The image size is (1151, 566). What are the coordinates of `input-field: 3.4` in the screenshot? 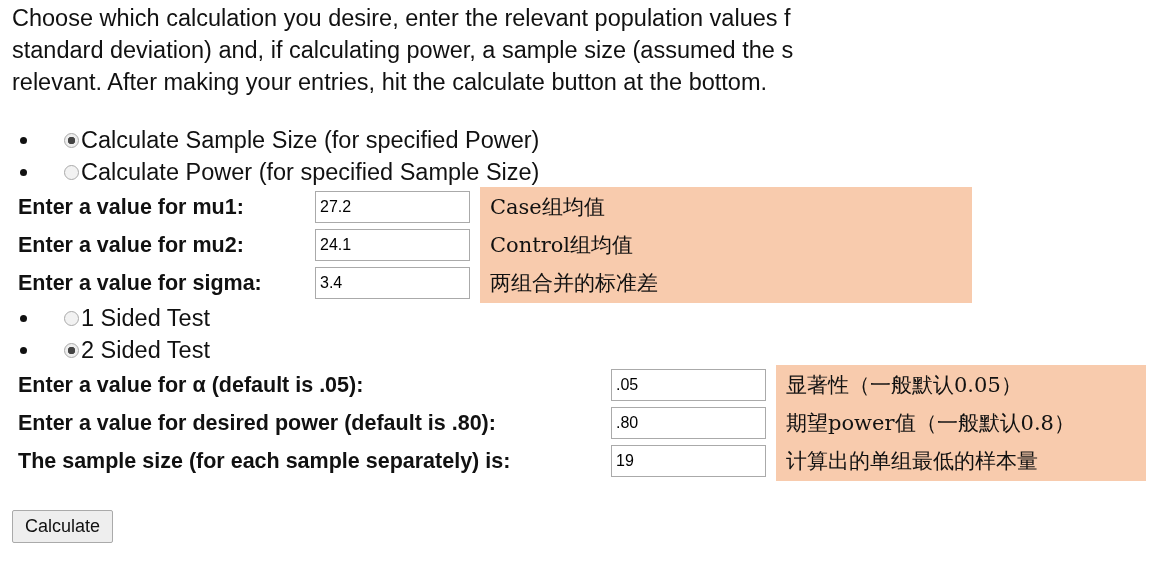 It's located at (392, 283).